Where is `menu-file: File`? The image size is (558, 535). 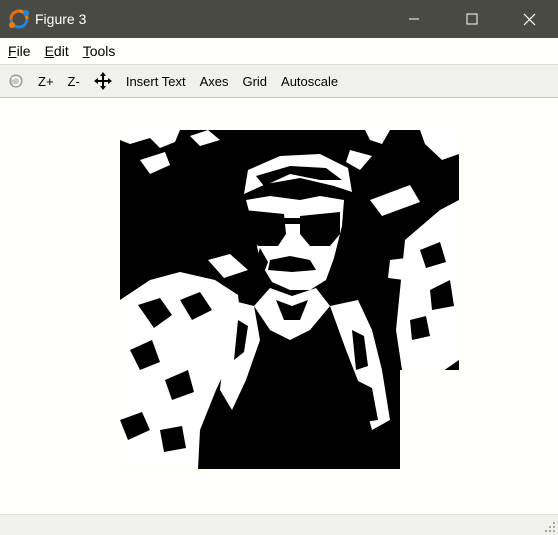
menu-file: File is located at coordinates (19, 51).